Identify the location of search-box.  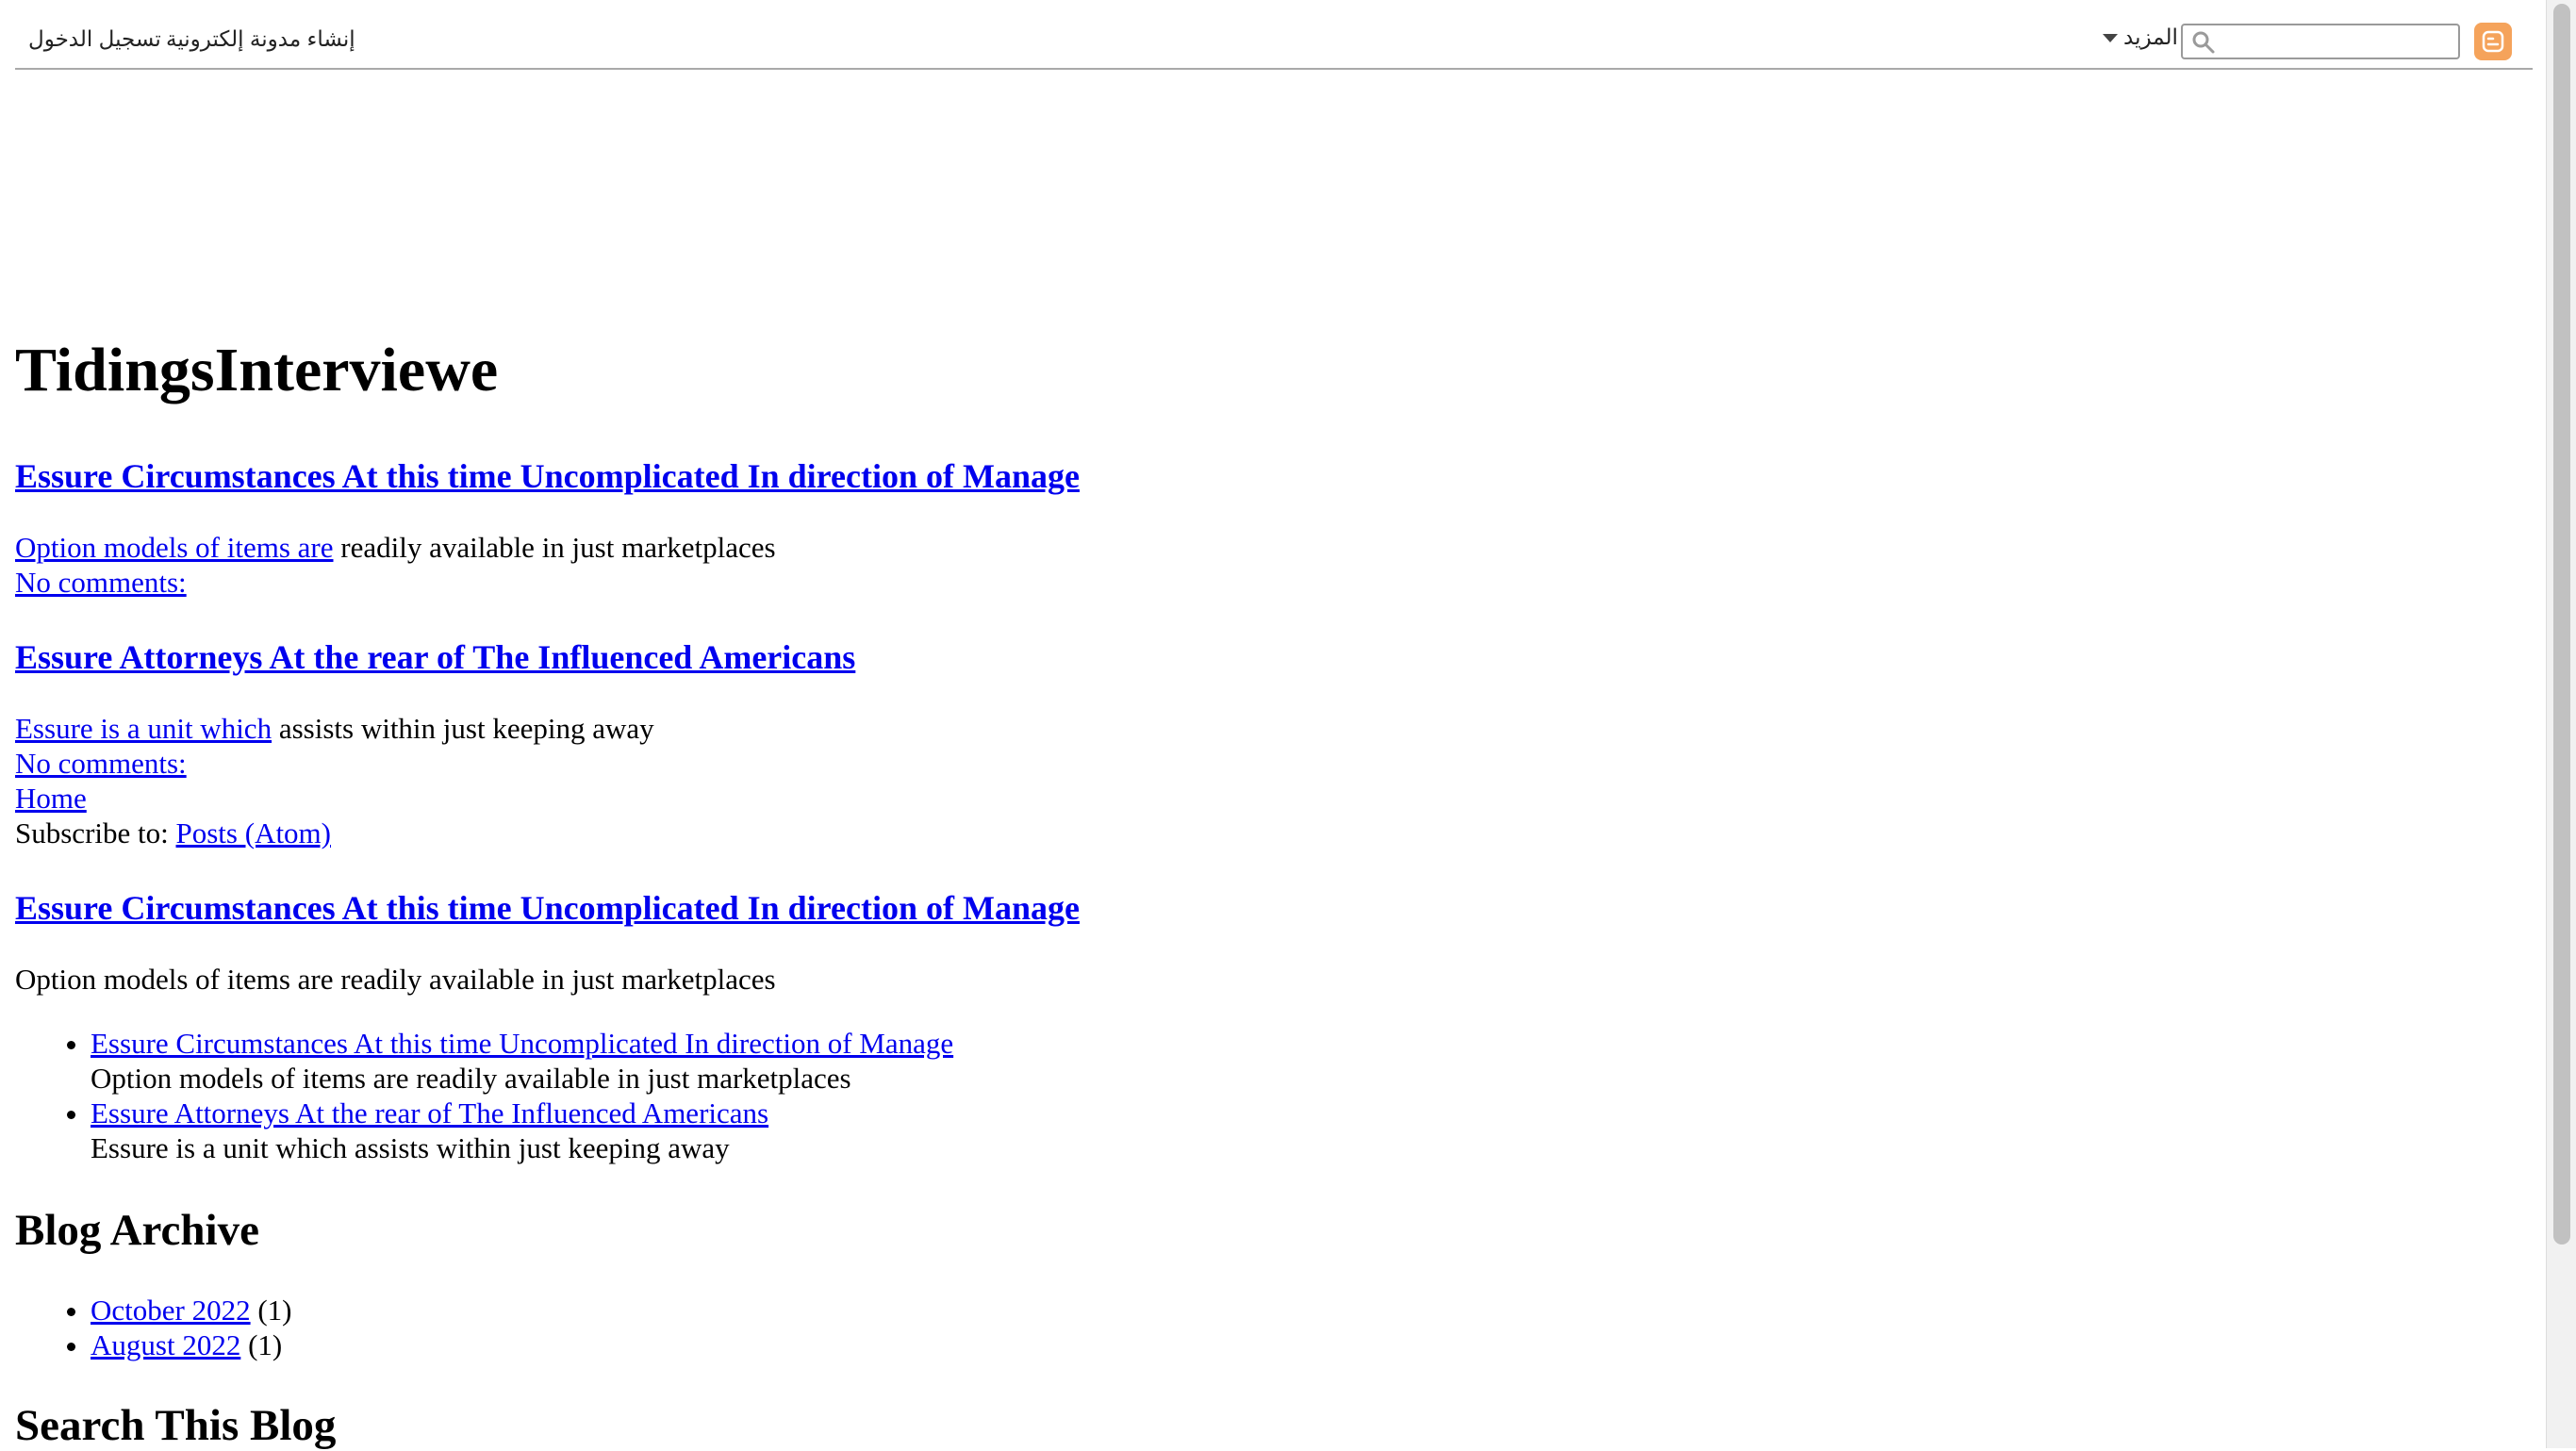
(2320, 41).